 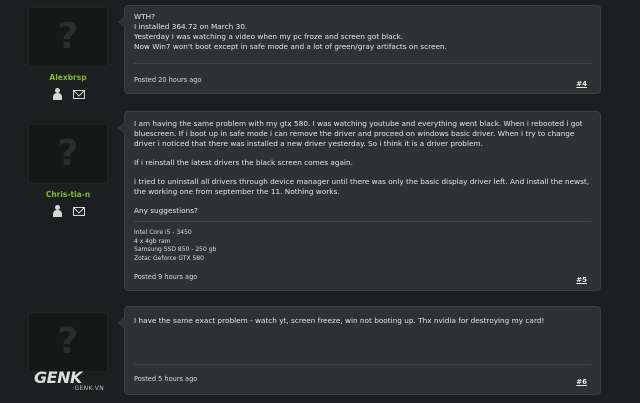 What do you see at coordinates (58, 377) in the screenshot?
I see `watermark-logo: GENK` at bounding box center [58, 377].